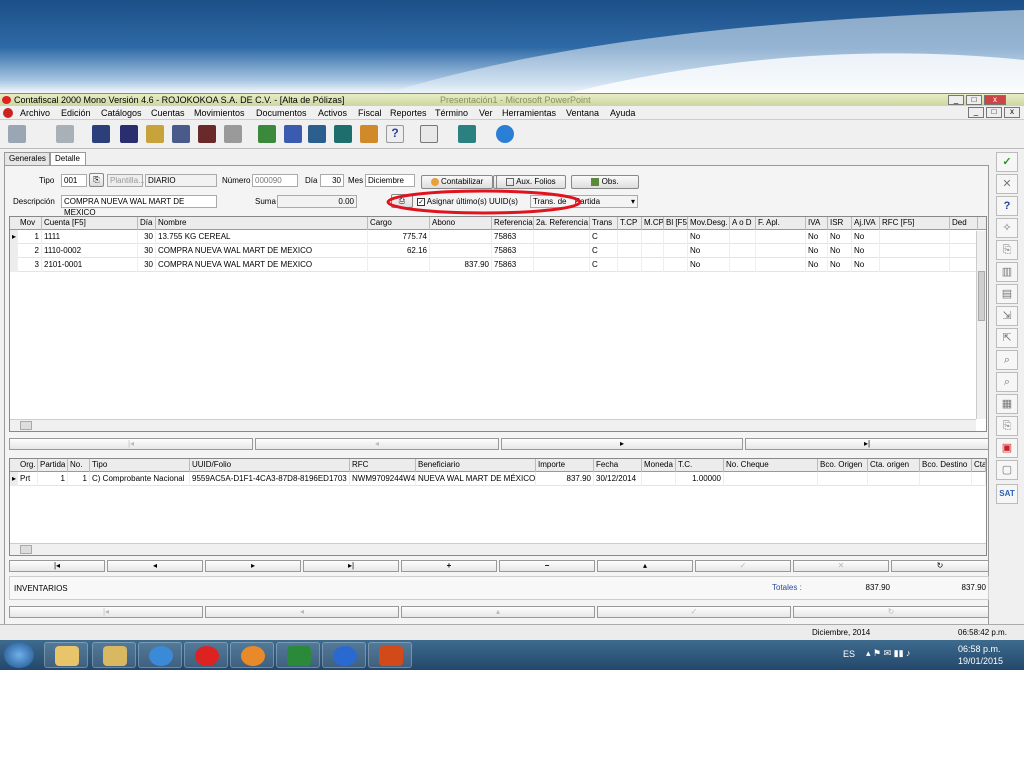  What do you see at coordinates (101, 134) in the screenshot?
I see `organization-icon` at bounding box center [101, 134].